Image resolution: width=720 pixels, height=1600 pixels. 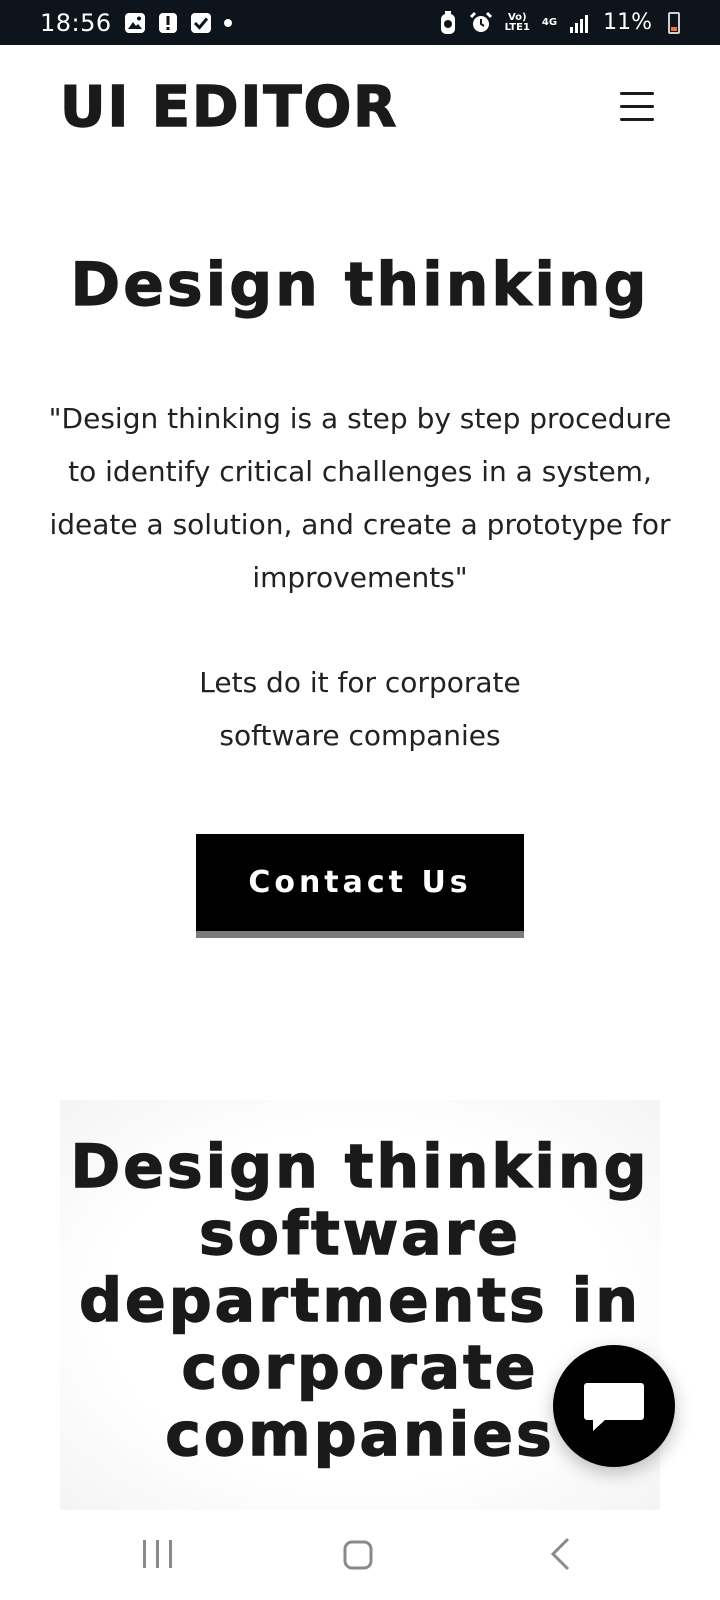 I want to click on signal-icon, so click(x=580, y=23).